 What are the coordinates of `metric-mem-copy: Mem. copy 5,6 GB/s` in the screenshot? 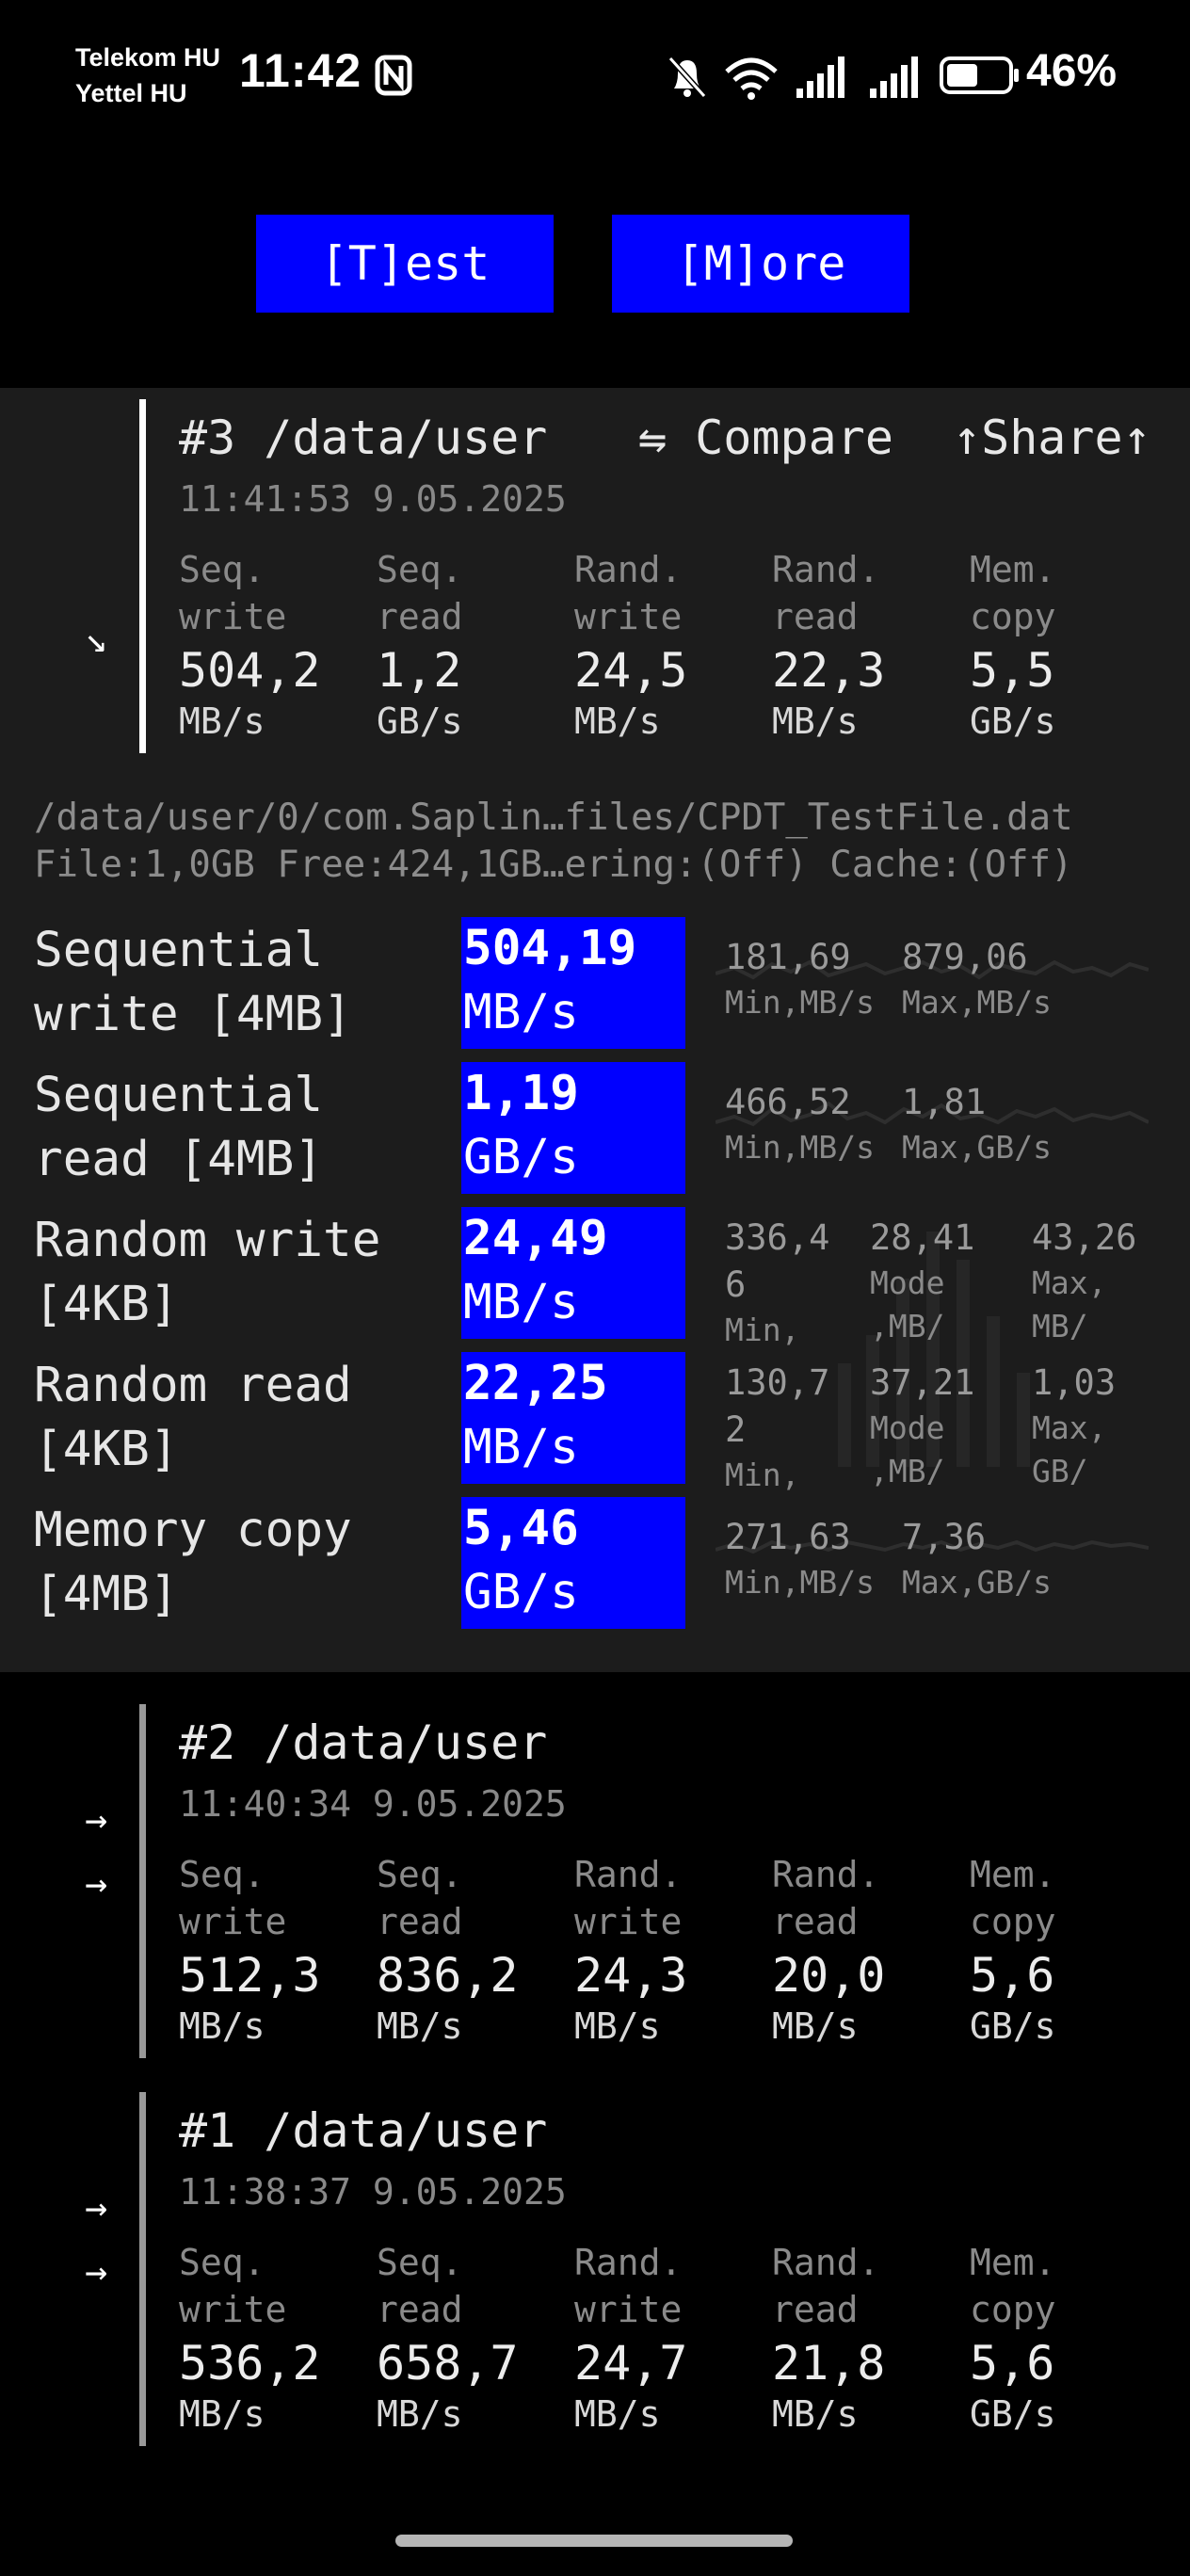 It's located at (1064, 2337).